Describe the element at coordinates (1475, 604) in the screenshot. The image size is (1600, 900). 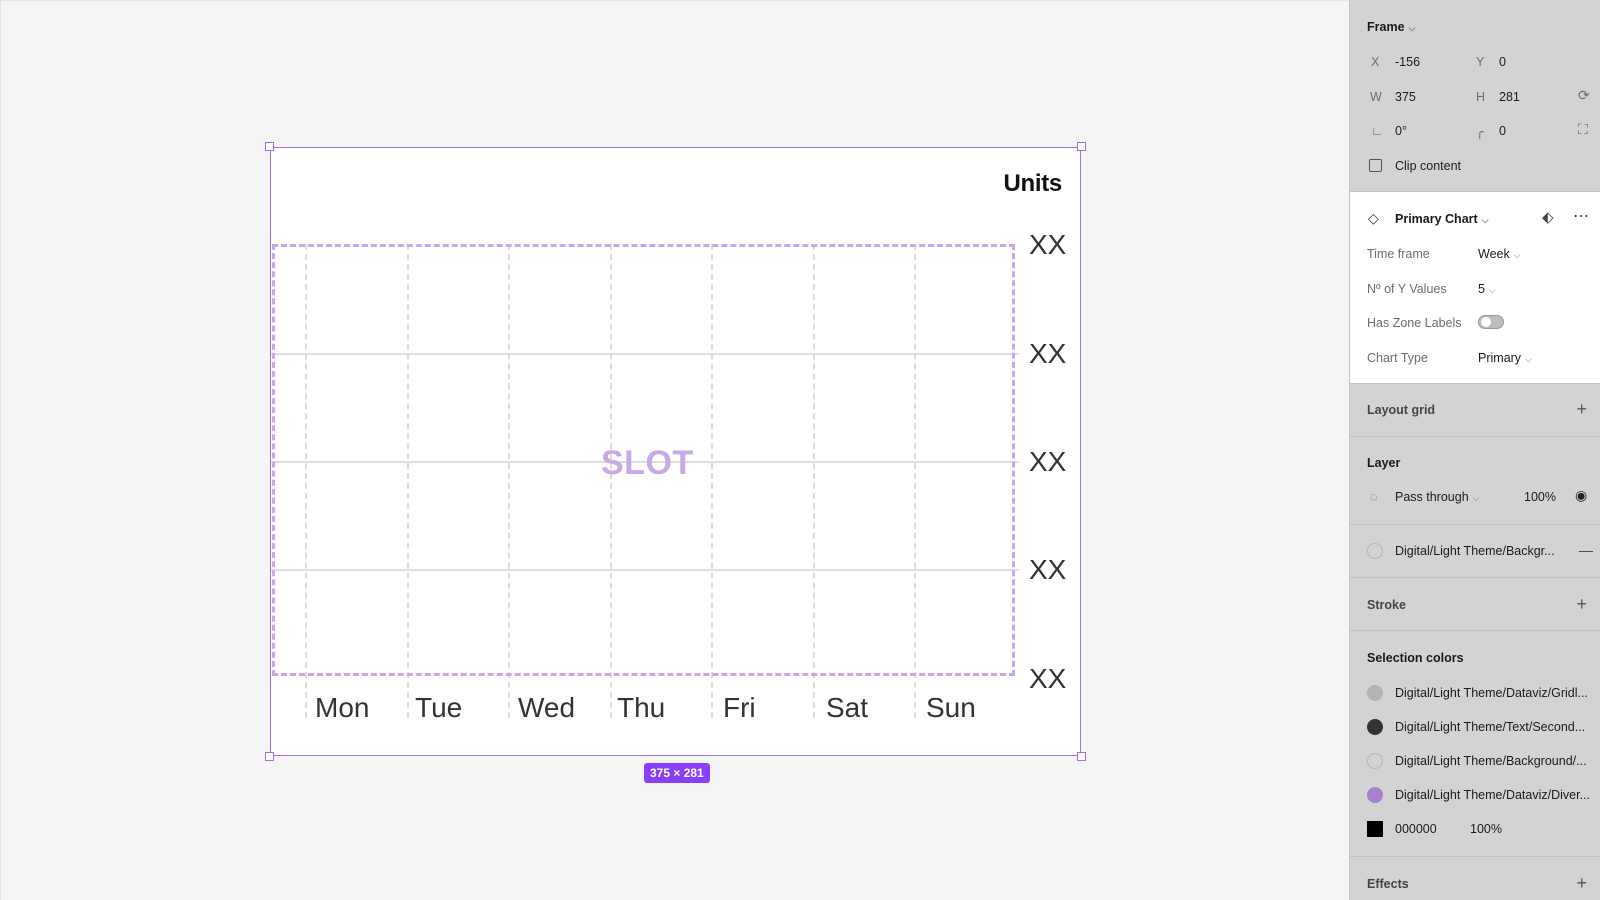
I see `stroke-section: Stroke +` at that location.